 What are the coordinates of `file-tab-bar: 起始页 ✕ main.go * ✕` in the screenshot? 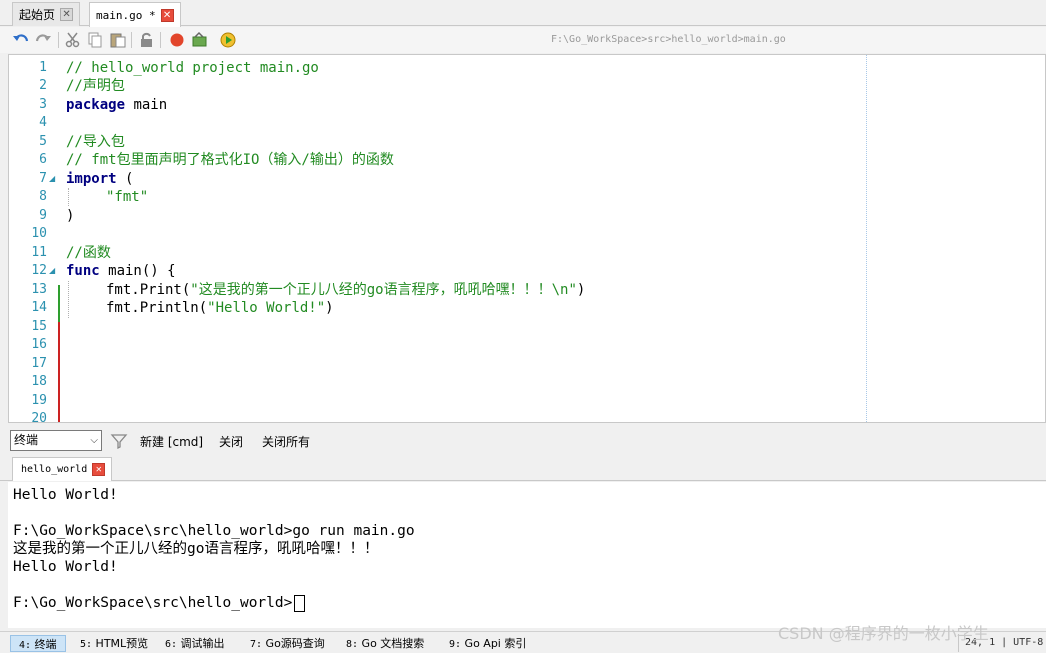 It's located at (523, 13).